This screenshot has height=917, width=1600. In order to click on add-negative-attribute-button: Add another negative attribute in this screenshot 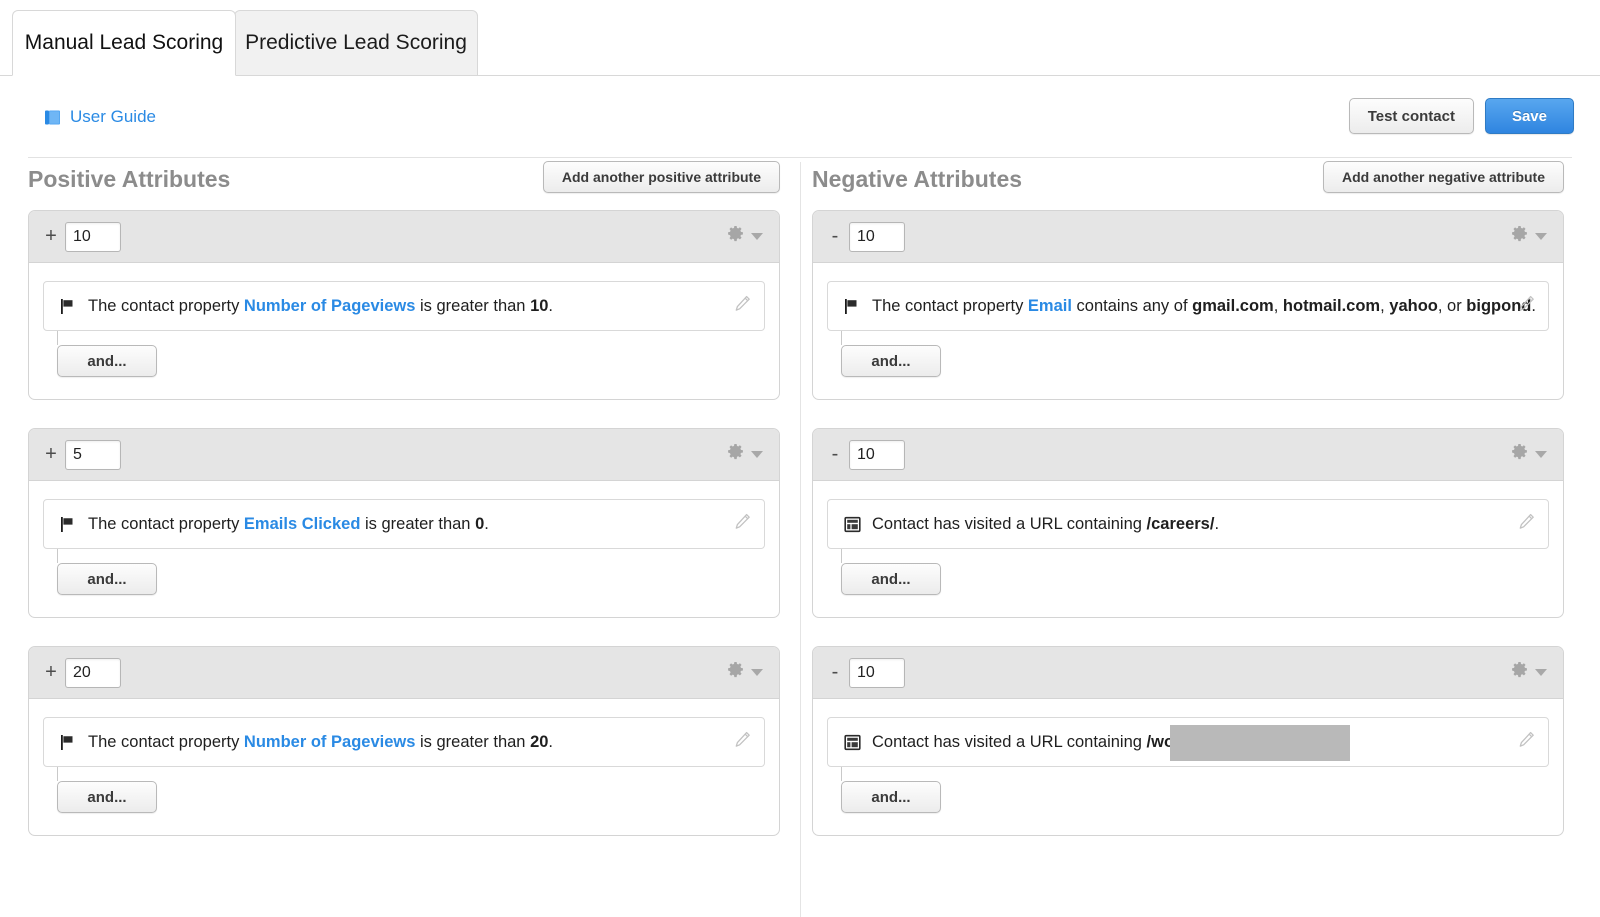, I will do `click(1443, 177)`.